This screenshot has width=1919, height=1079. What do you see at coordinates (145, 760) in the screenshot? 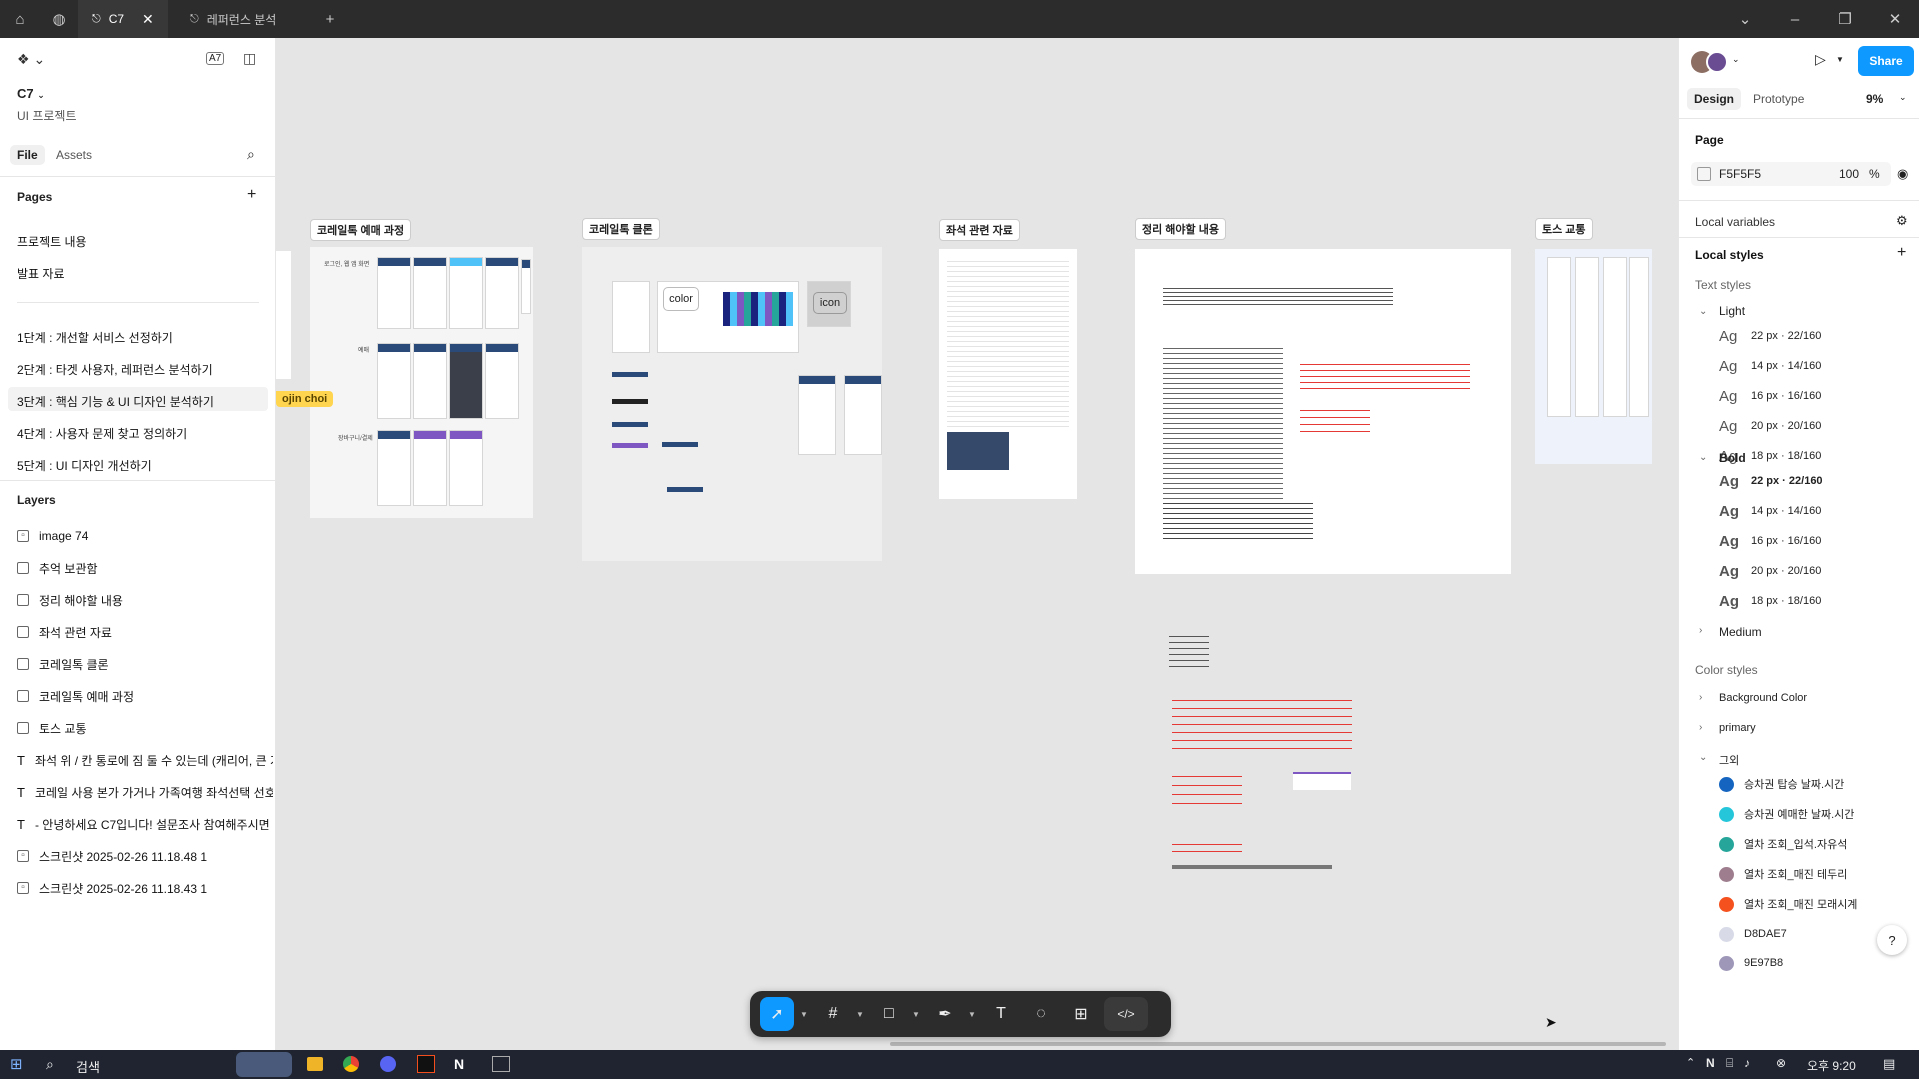
I see `layer-item: T 좌석 위 / 칸 통로에 짐 둘 수 있는데 (캐리어, 큰 가방` at bounding box center [145, 760].